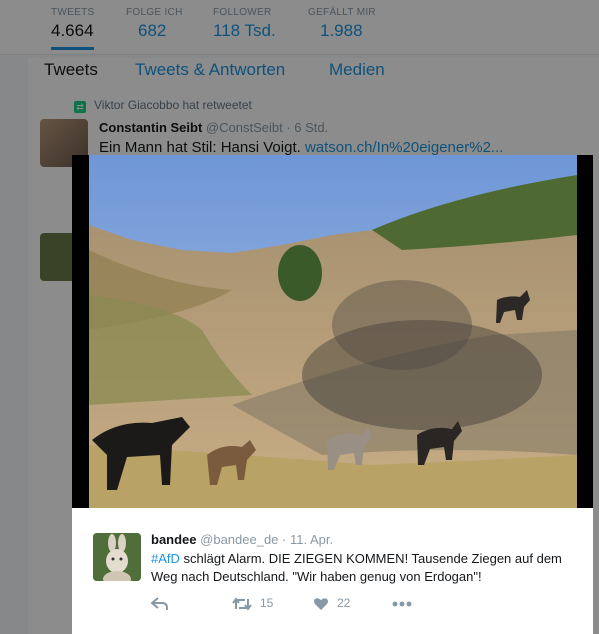 This screenshot has width=599, height=634. Describe the element at coordinates (402, 604) in the screenshot. I see `more-icon` at that location.